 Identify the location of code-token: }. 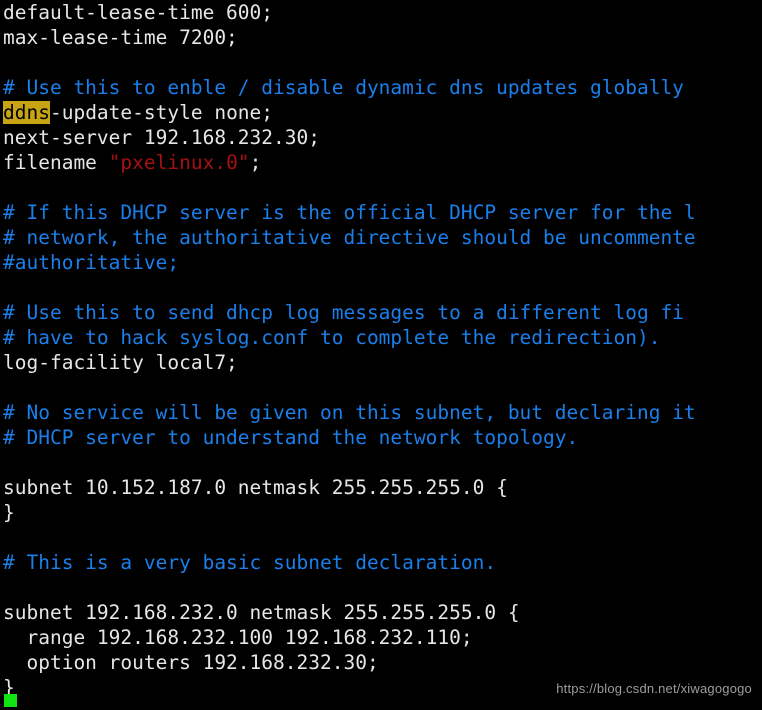
(9, 512).